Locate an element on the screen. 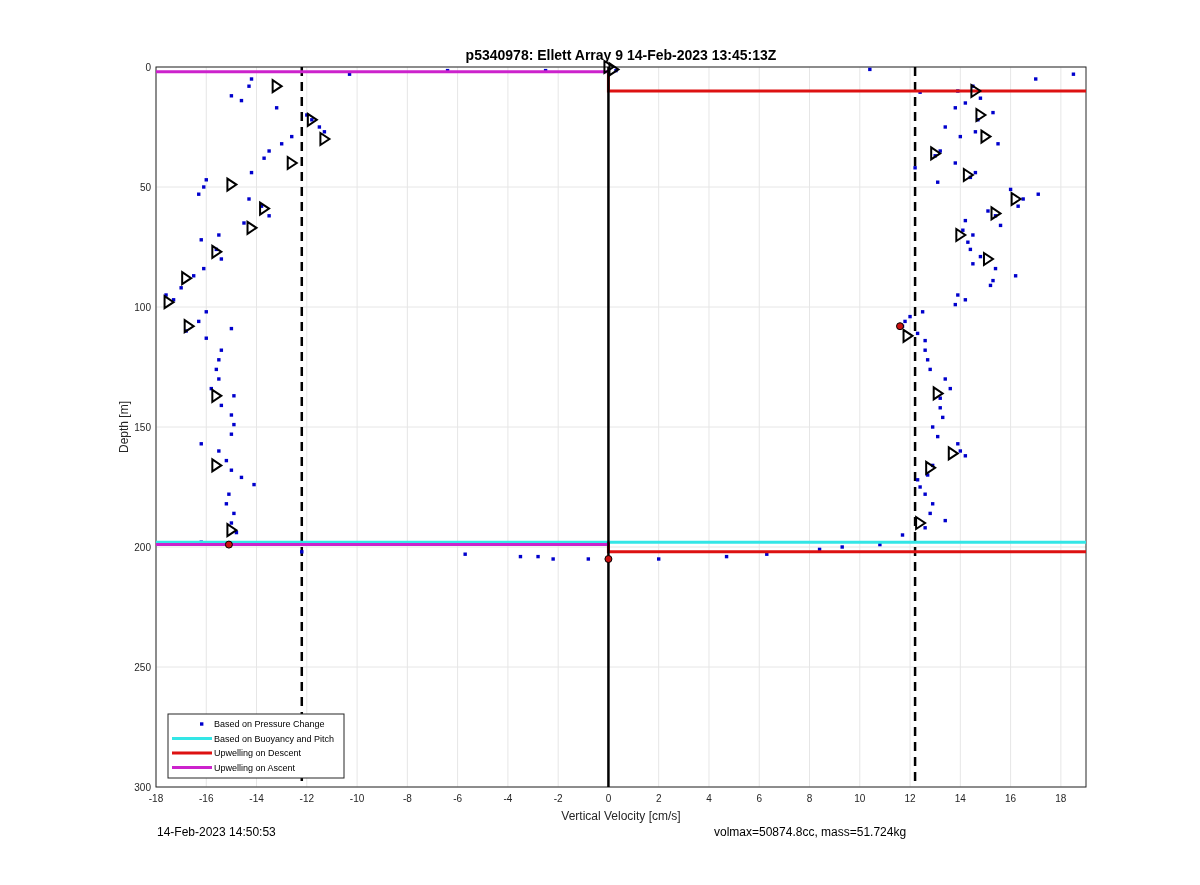  tick-label: -18 is located at coordinates (156, 798).